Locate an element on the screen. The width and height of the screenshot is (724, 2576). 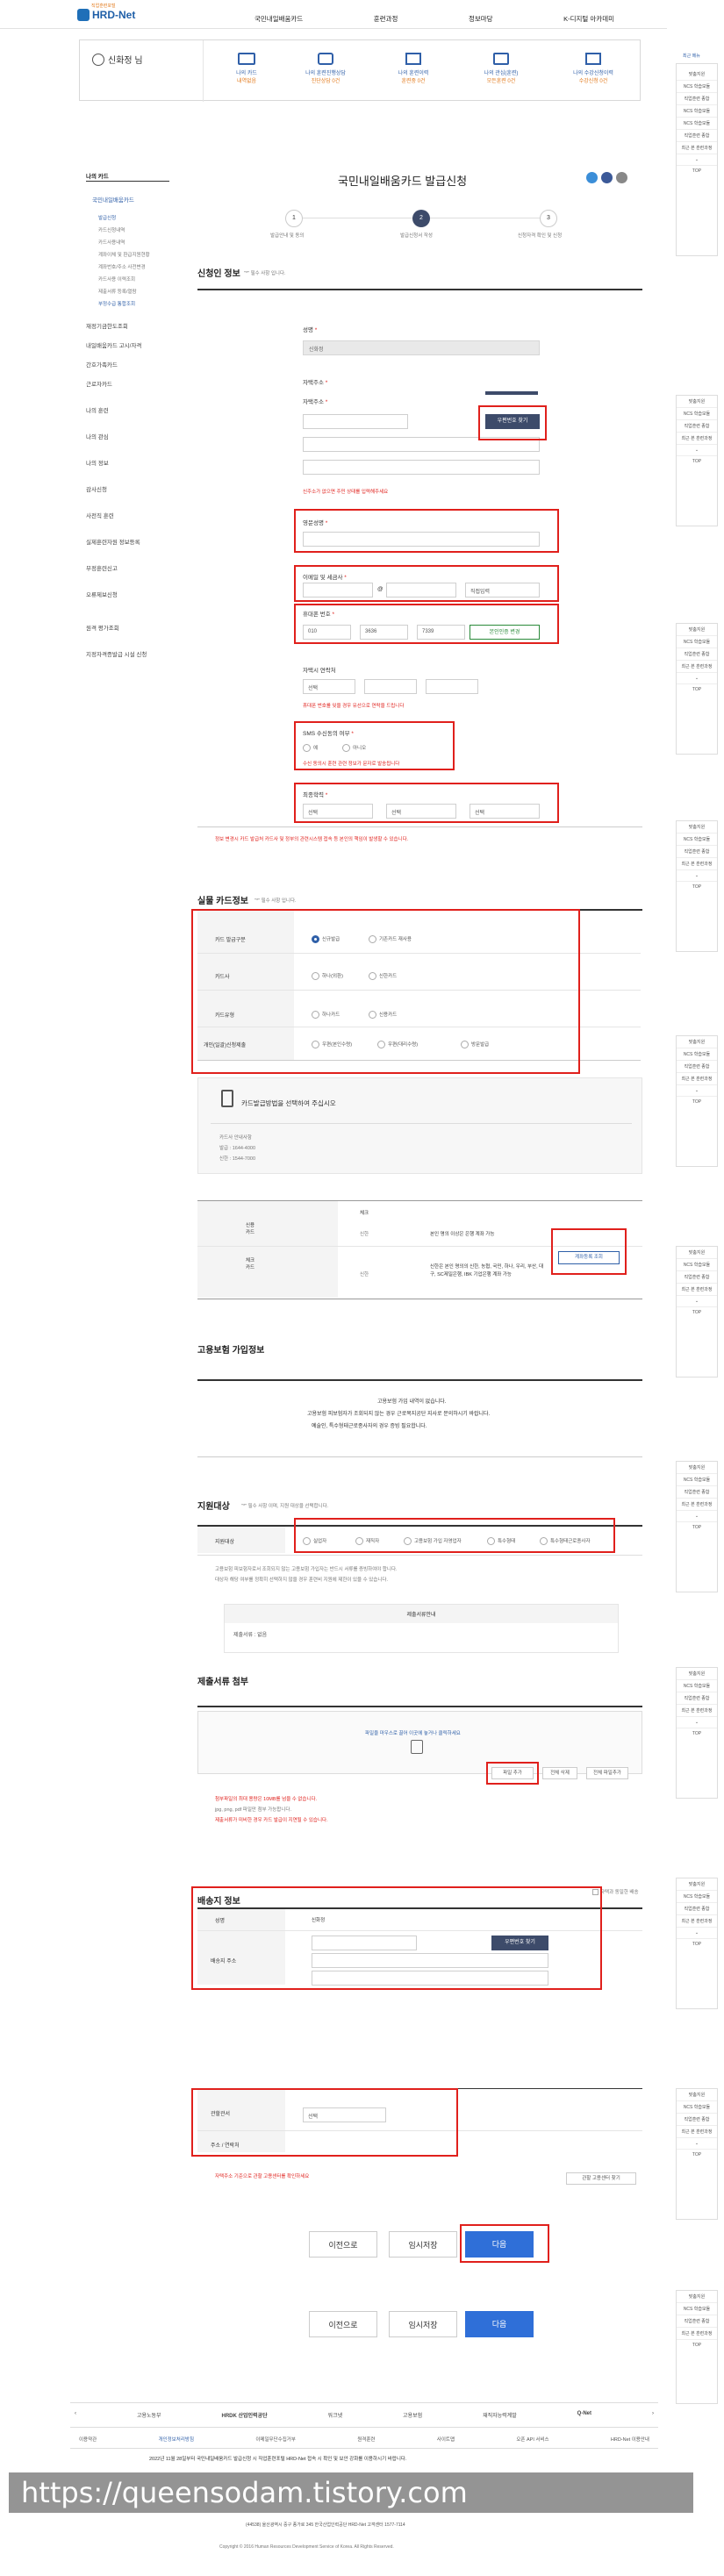
rp8-chevron-icon: ⌄ is located at coordinates (697, 1722).